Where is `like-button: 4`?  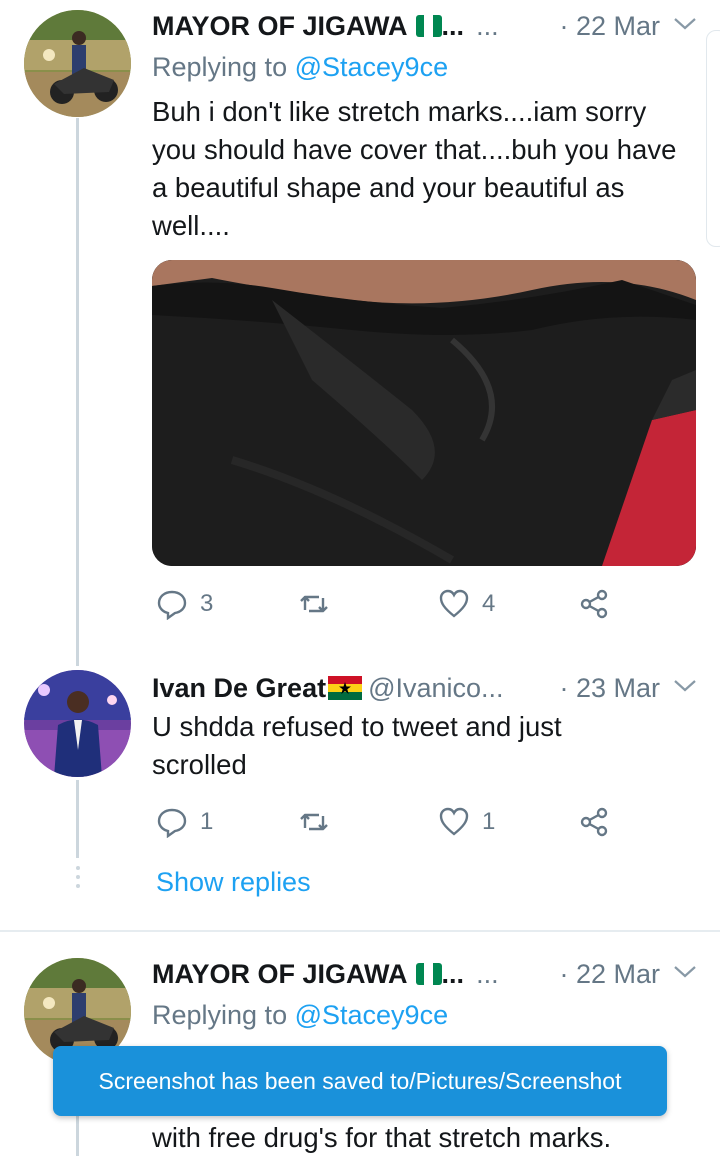 like-button: 4 is located at coordinates (466, 604).